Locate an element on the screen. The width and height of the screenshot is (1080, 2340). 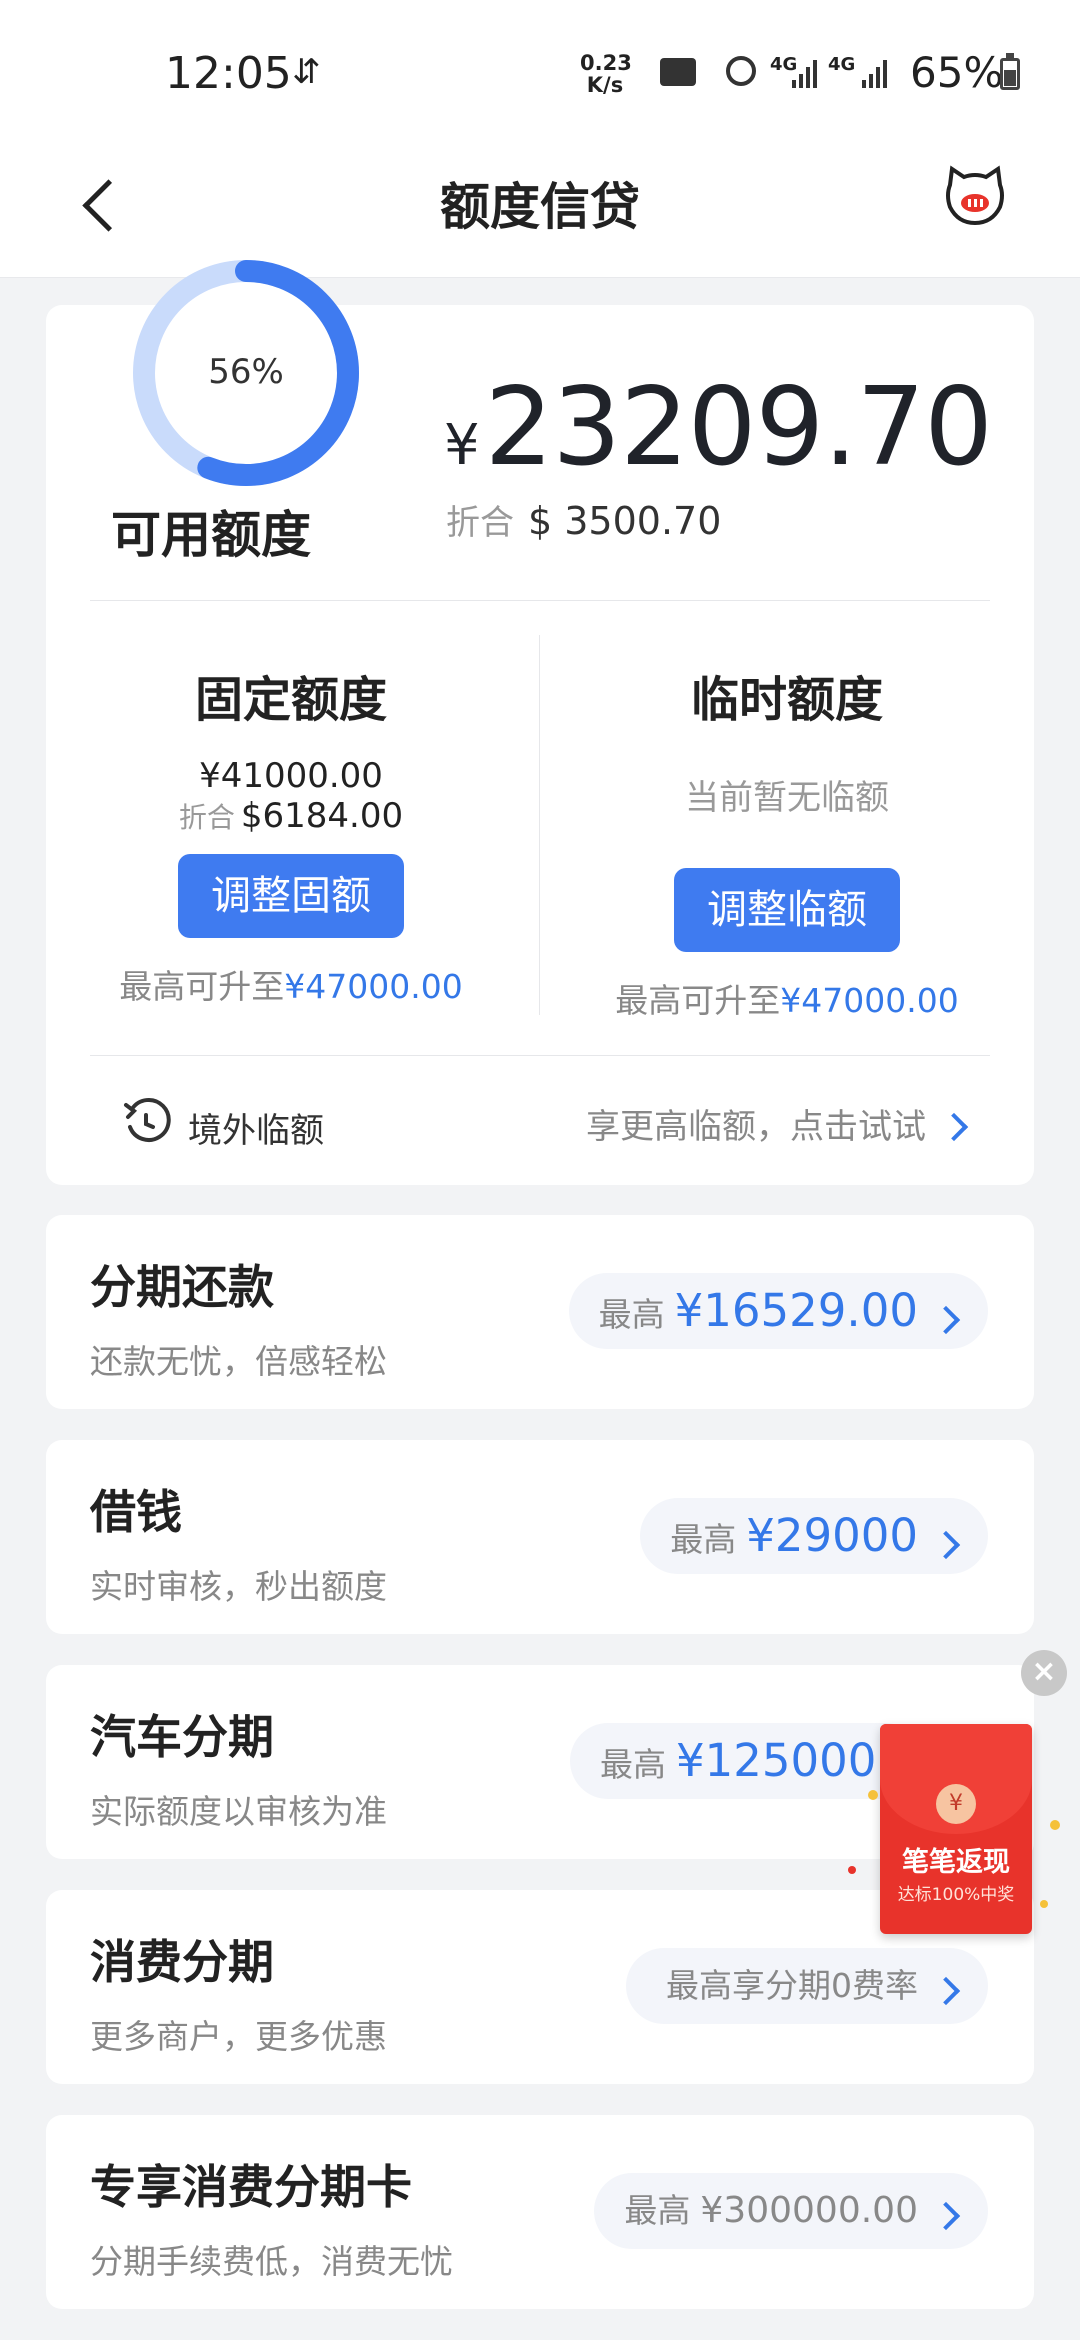
adjust-temporary-button: 调整临额 is located at coordinates (787, 910).